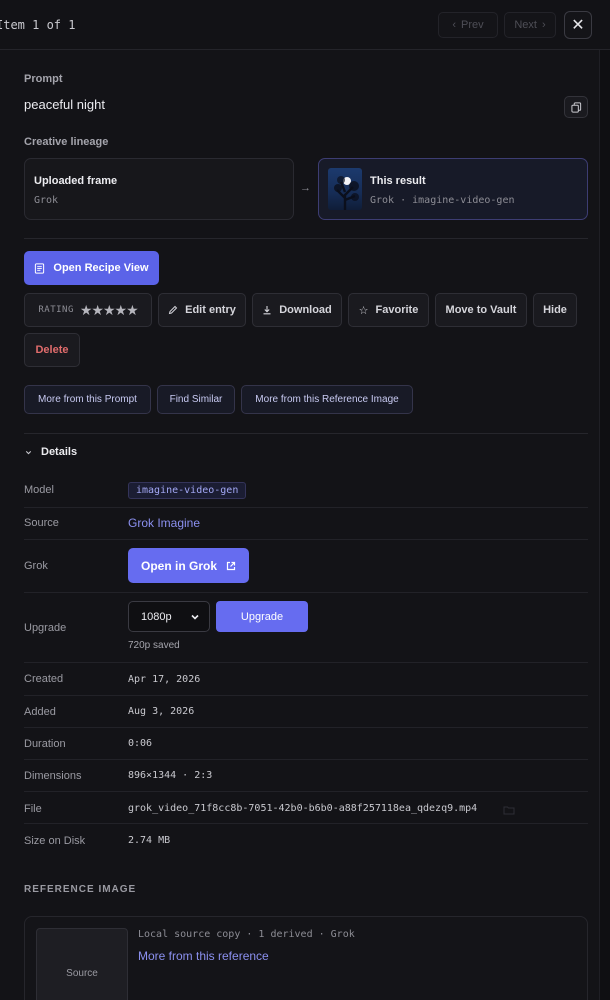 The height and width of the screenshot is (1000, 610). I want to click on close-icon: ✕, so click(578, 25).